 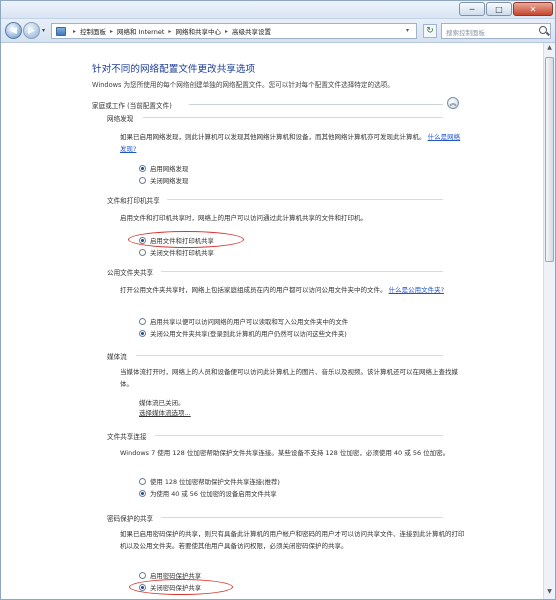 I want to click on window-controls: ─ □ ✕, so click(x=505, y=9).